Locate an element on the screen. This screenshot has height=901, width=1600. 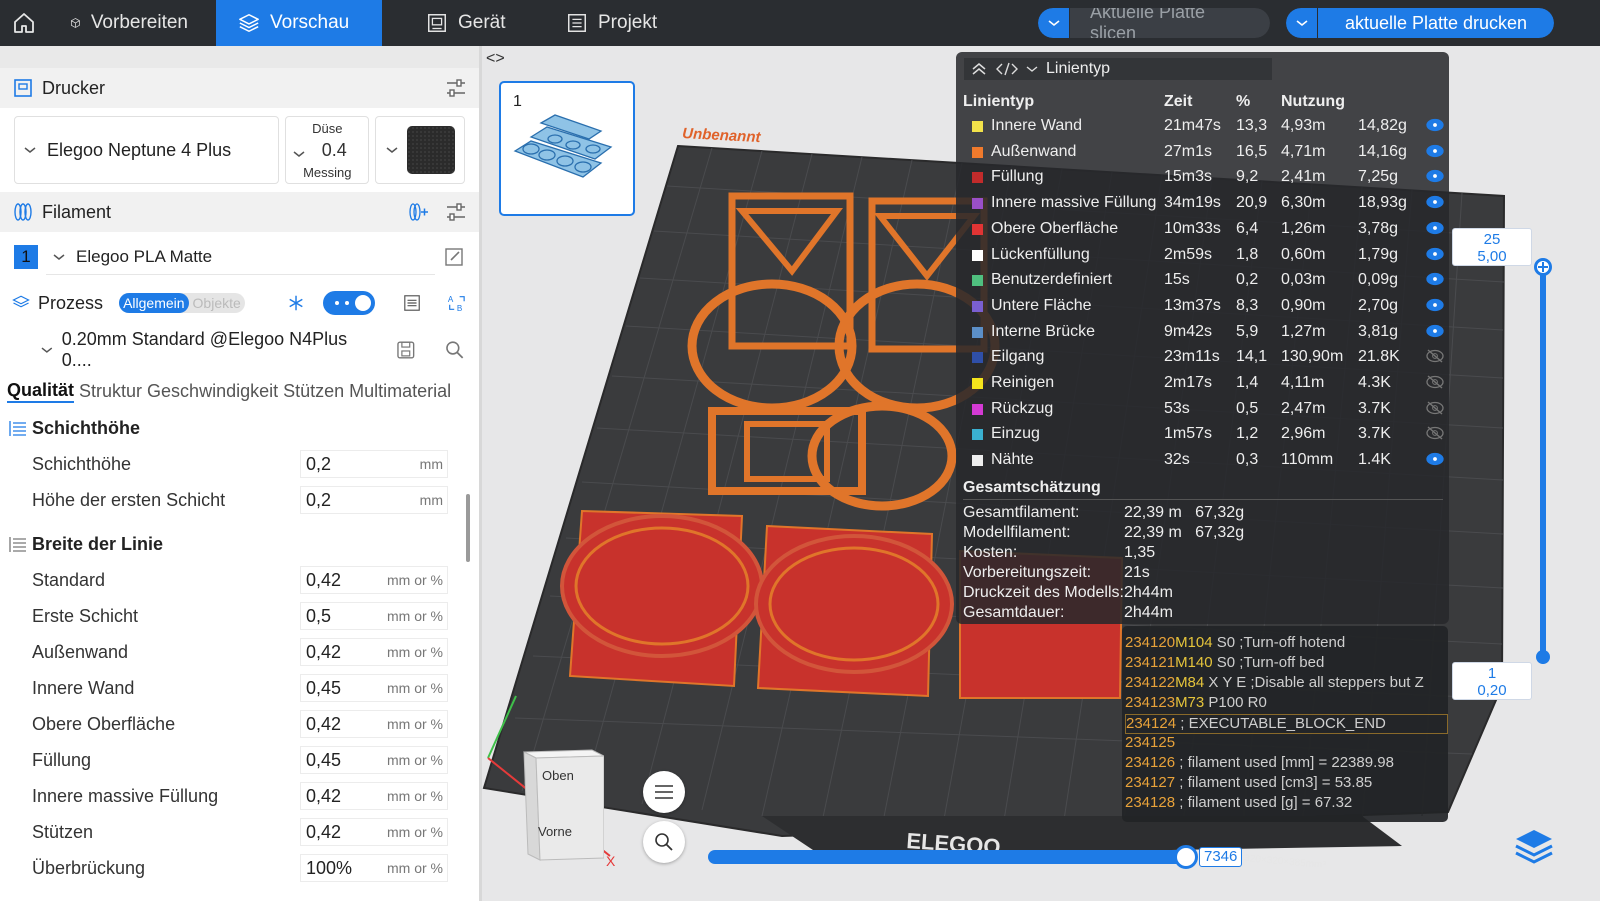
tab-preview: Vorschau is located at coordinates (299, 23).